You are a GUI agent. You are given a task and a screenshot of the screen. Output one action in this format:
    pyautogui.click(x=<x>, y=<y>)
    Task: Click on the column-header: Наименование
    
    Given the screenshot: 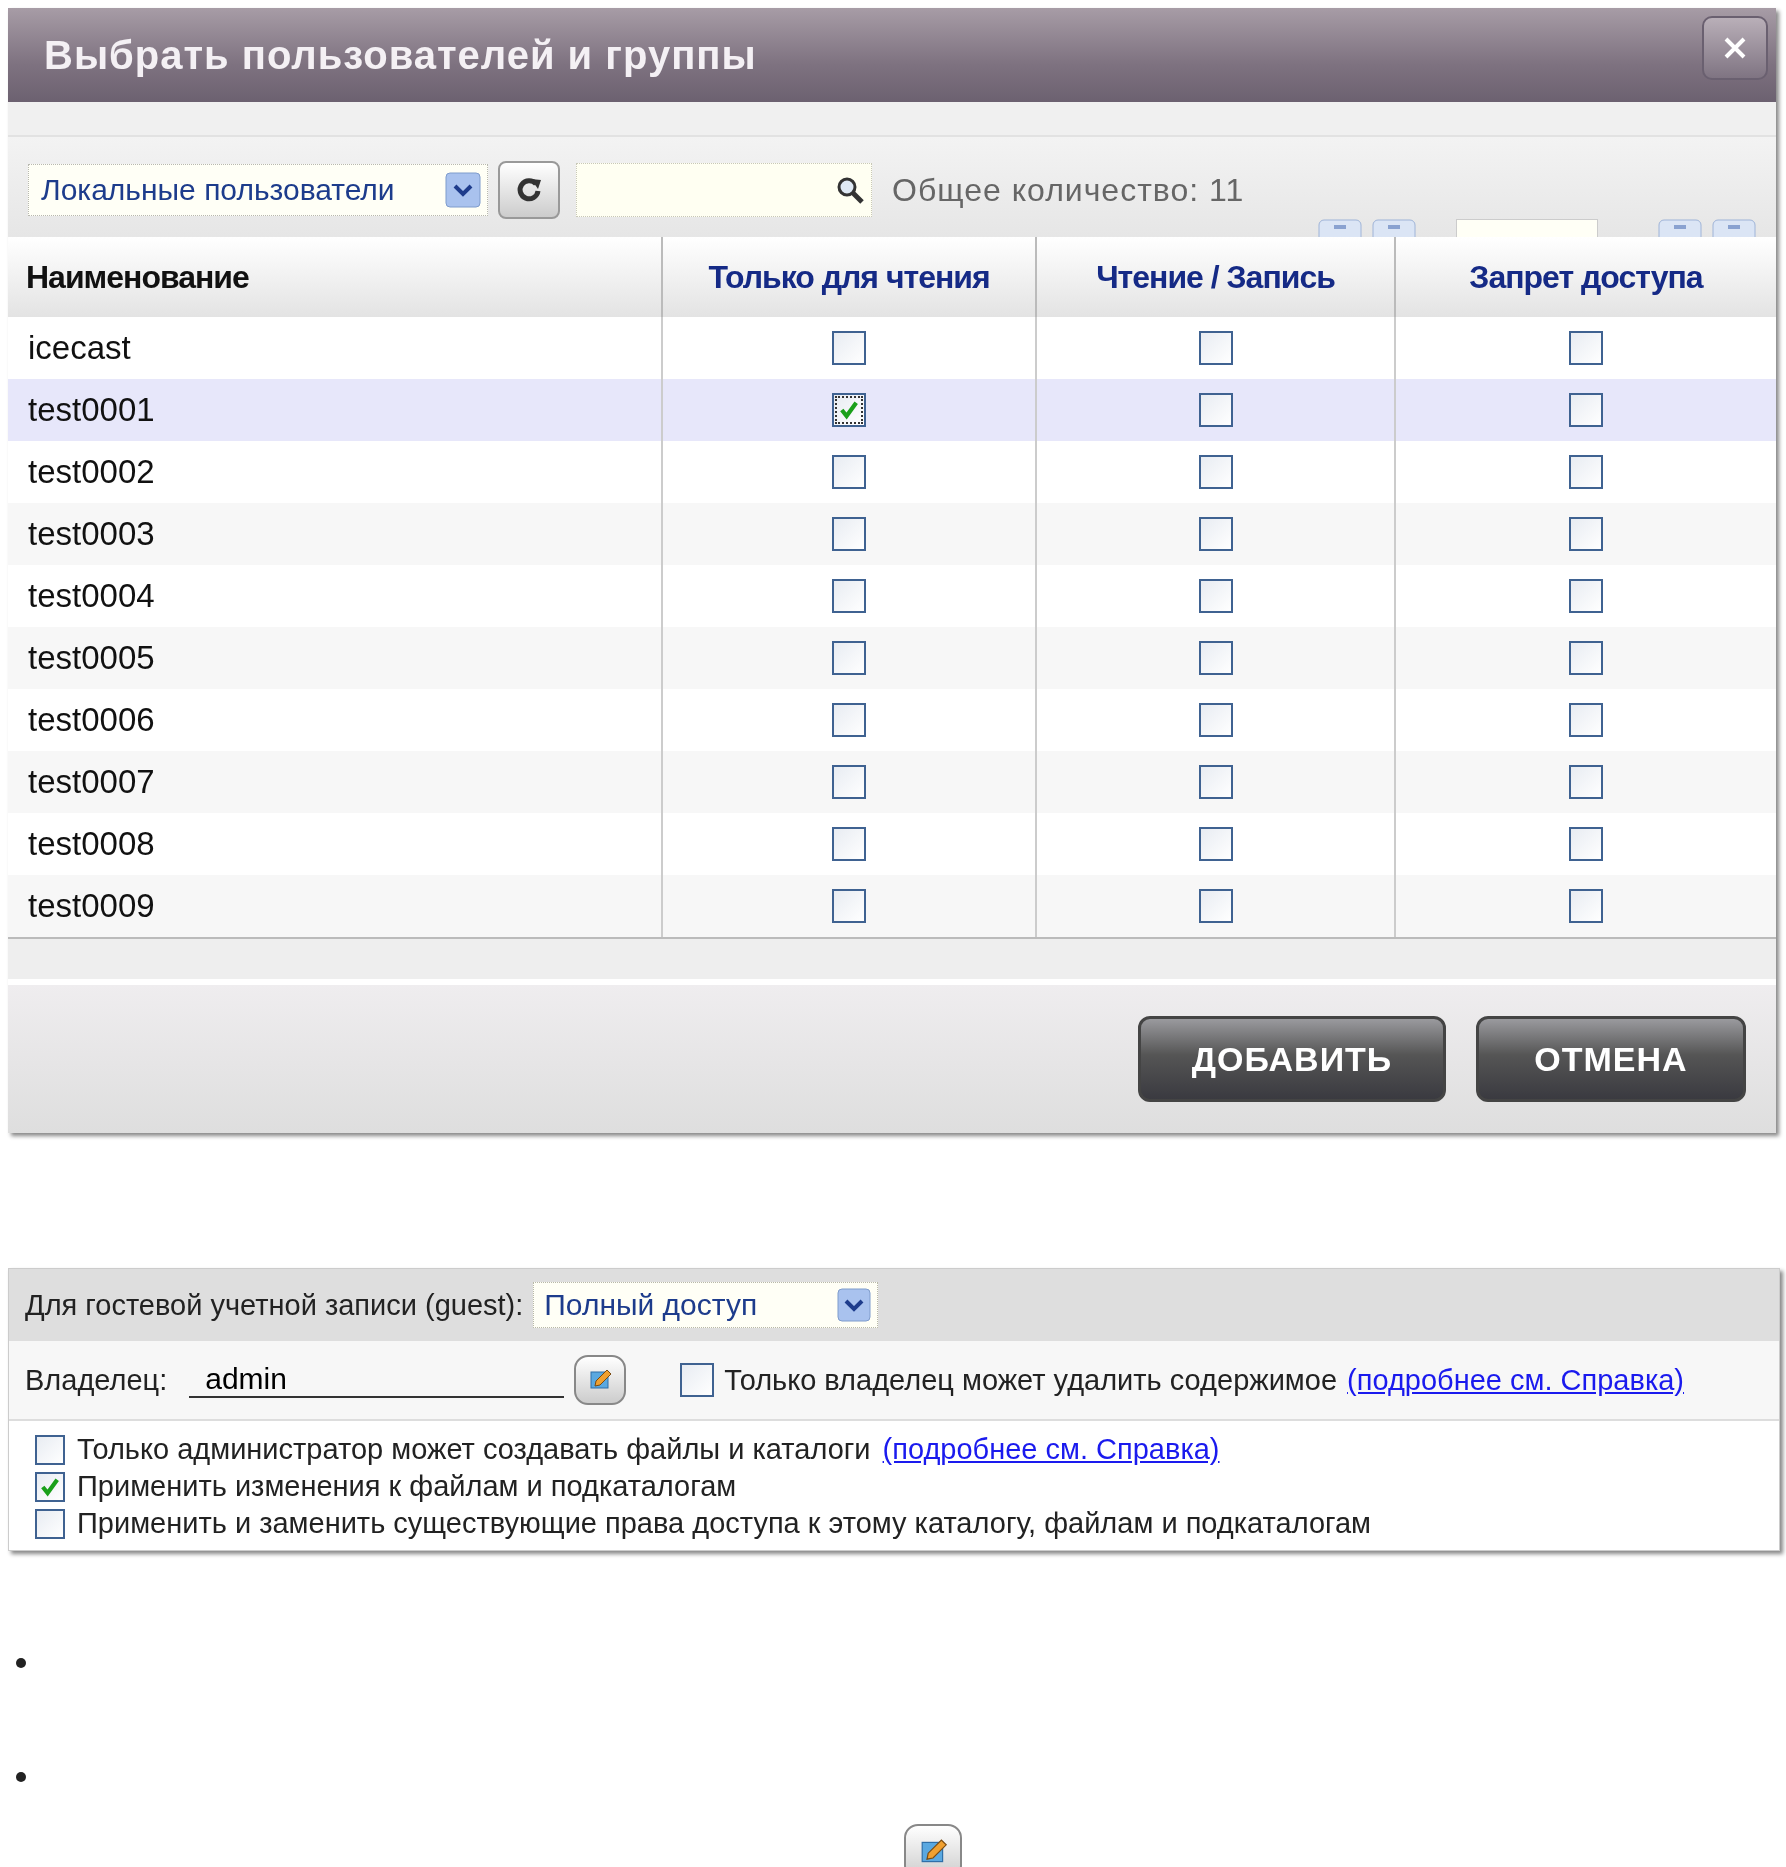 What is the action you would take?
    pyautogui.click(x=335, y=277)
    